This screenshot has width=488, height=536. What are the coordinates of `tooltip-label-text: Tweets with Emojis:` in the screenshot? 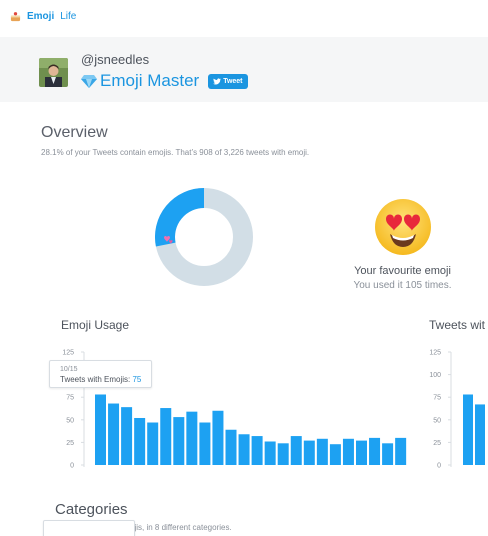 It's located at (96, 379).